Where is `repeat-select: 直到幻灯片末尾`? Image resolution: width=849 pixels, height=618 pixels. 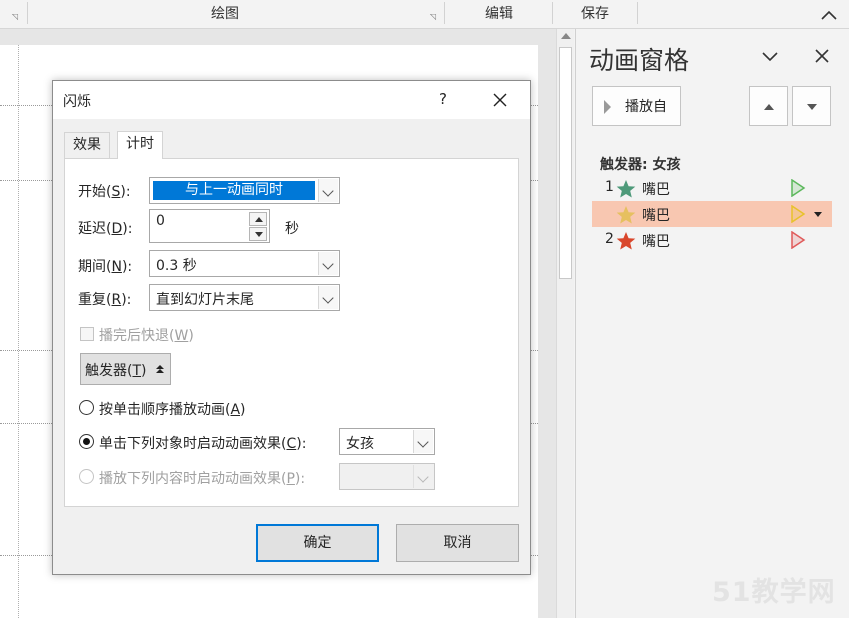
repeat-select: 直到幻灯片末尾 is located at coordinates (244, 297).